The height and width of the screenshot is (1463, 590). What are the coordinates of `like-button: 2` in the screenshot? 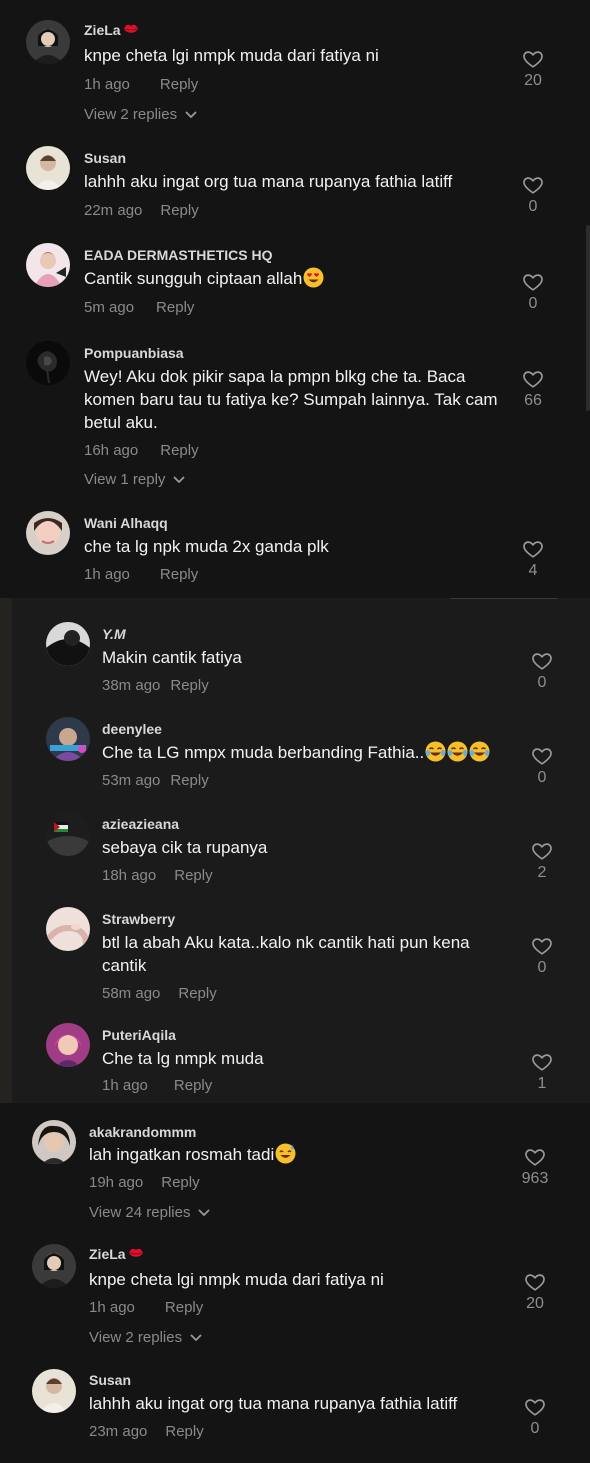 It's located at (542, 861).